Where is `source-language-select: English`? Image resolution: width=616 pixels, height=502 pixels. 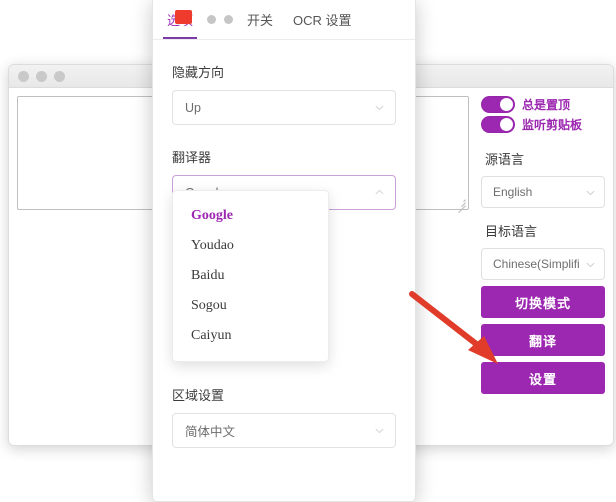
source-language-select: English is located at coordinates (543, 192).